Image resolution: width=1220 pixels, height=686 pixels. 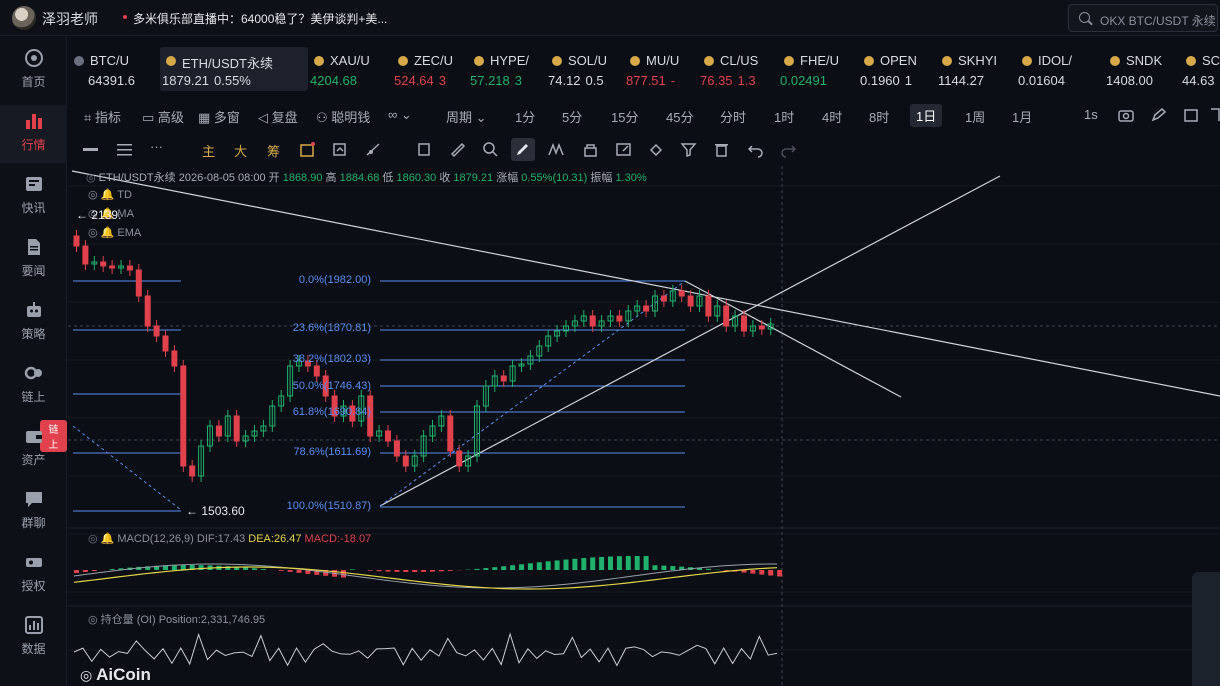 I want to click on fullscreen-icon, so click(x=1215, y=115).